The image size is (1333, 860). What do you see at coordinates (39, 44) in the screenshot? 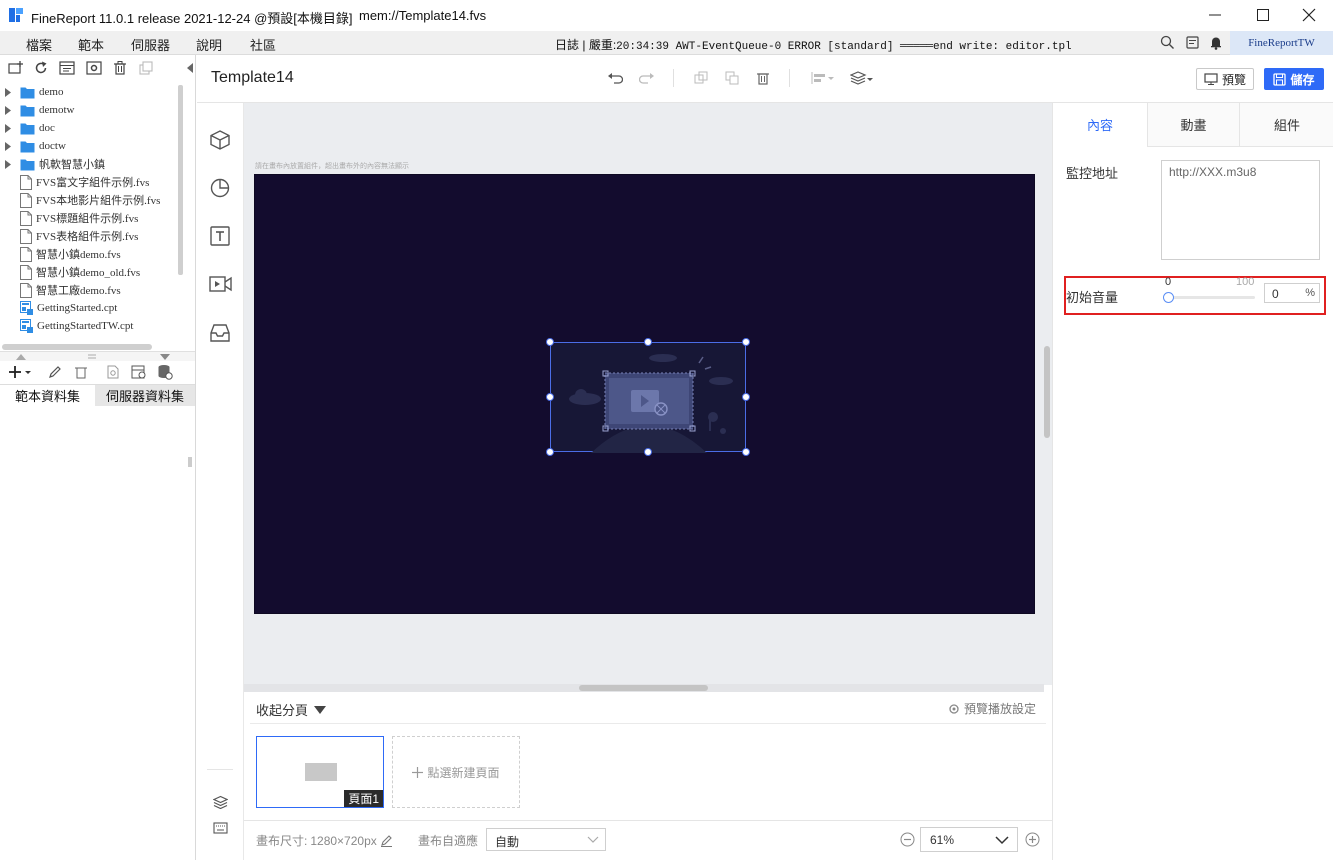
I see `menu-file: 檔案` at bounding box center [39, 44].